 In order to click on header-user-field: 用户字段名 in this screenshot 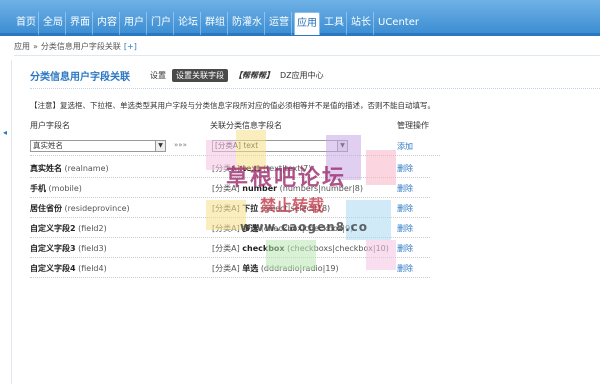, I will do `click(50, 125)`.